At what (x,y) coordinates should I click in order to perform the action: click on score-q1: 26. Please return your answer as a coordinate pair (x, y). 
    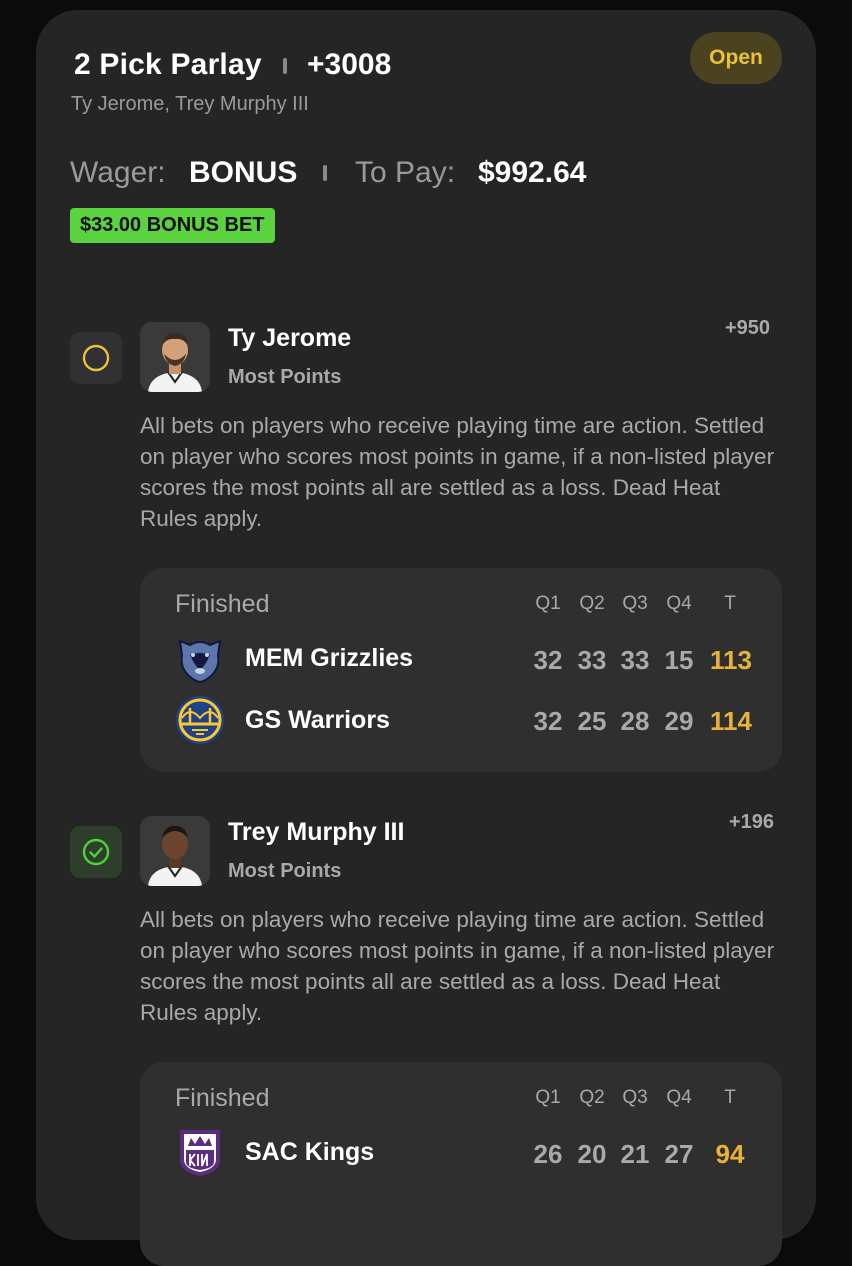
    Looking at the image, I should click on (548, 1154).